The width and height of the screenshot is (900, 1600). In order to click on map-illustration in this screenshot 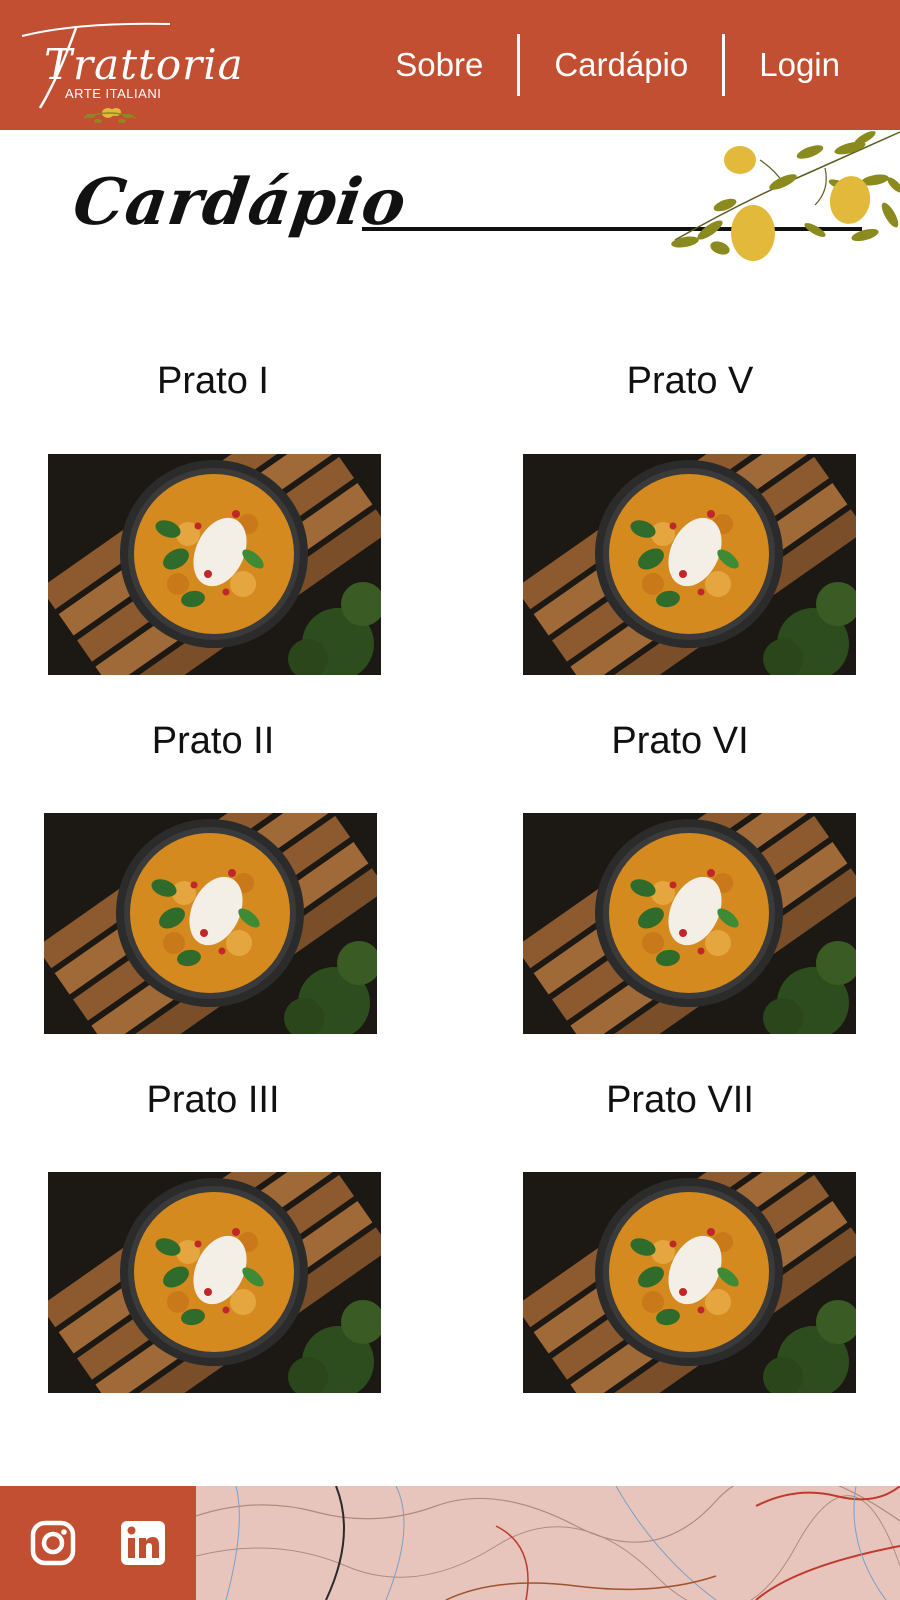, I will do `click(548, 1543)`.